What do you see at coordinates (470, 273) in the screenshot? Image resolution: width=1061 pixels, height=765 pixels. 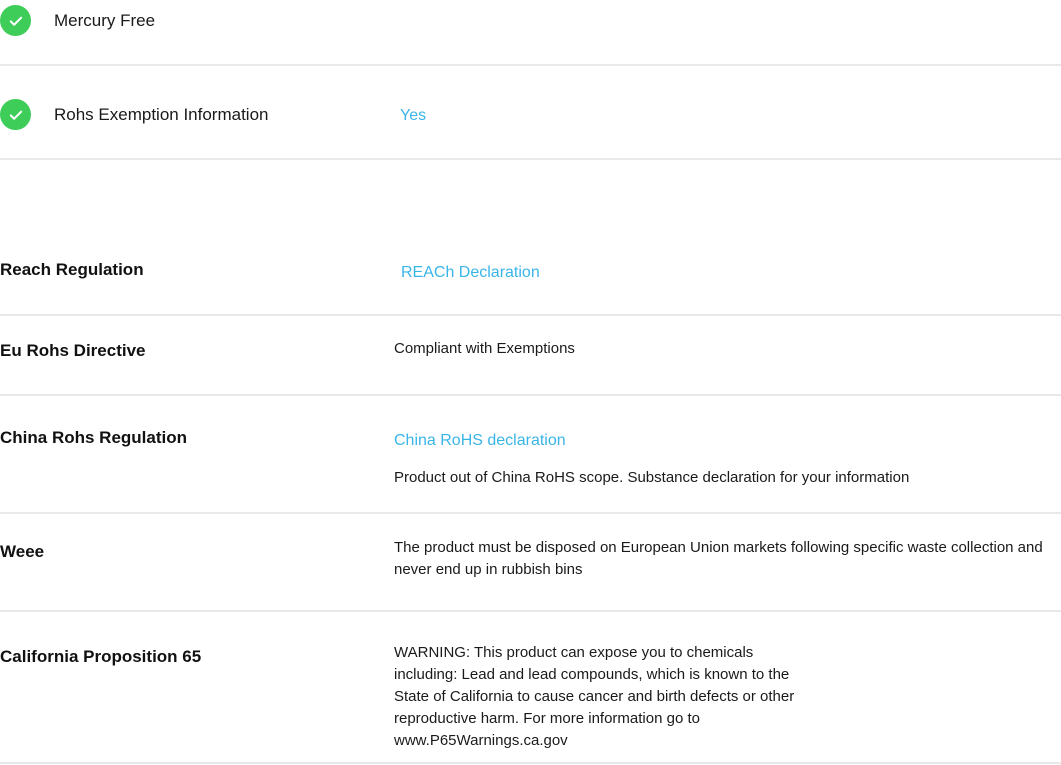 I see `reach-declaration-link: REACh Declaration` at bounding box center [470, 273].